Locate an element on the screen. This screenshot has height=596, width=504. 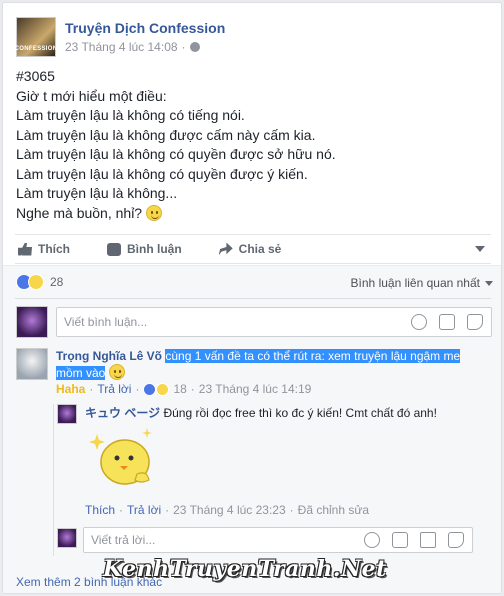
post-timestamp: 23 Tháng 4 lúc 14:08 is located at coordinates (121, 47).